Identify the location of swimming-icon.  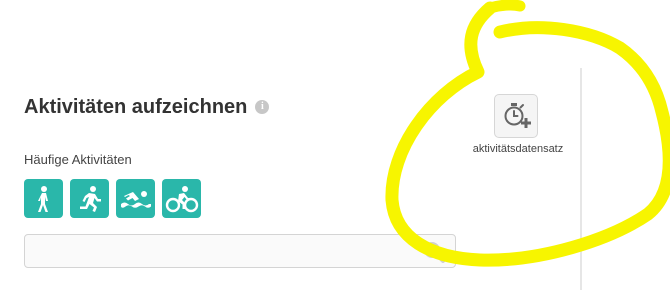
(135, 199).